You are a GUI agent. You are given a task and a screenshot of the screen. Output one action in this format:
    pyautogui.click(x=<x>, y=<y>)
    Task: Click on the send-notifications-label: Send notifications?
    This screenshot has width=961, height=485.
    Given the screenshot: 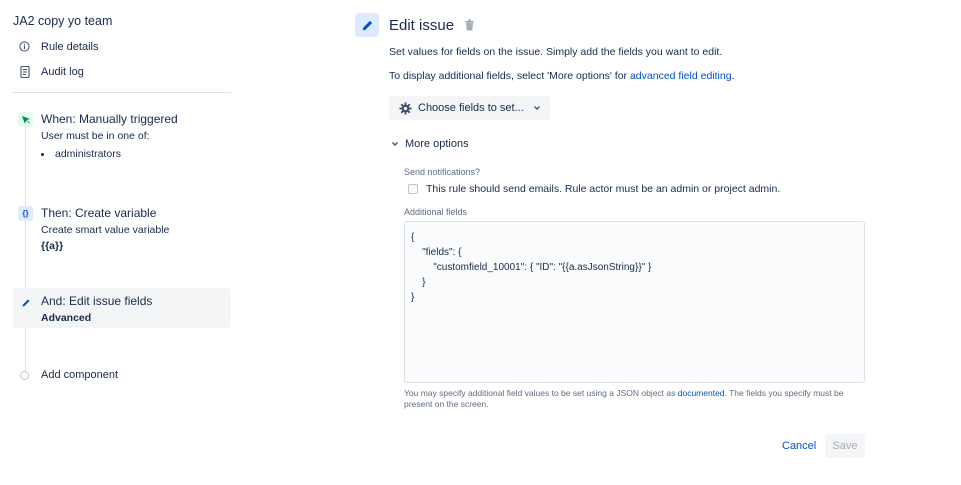 What is the action you would take?
    pyautogui.click(x=442, y=172)
    